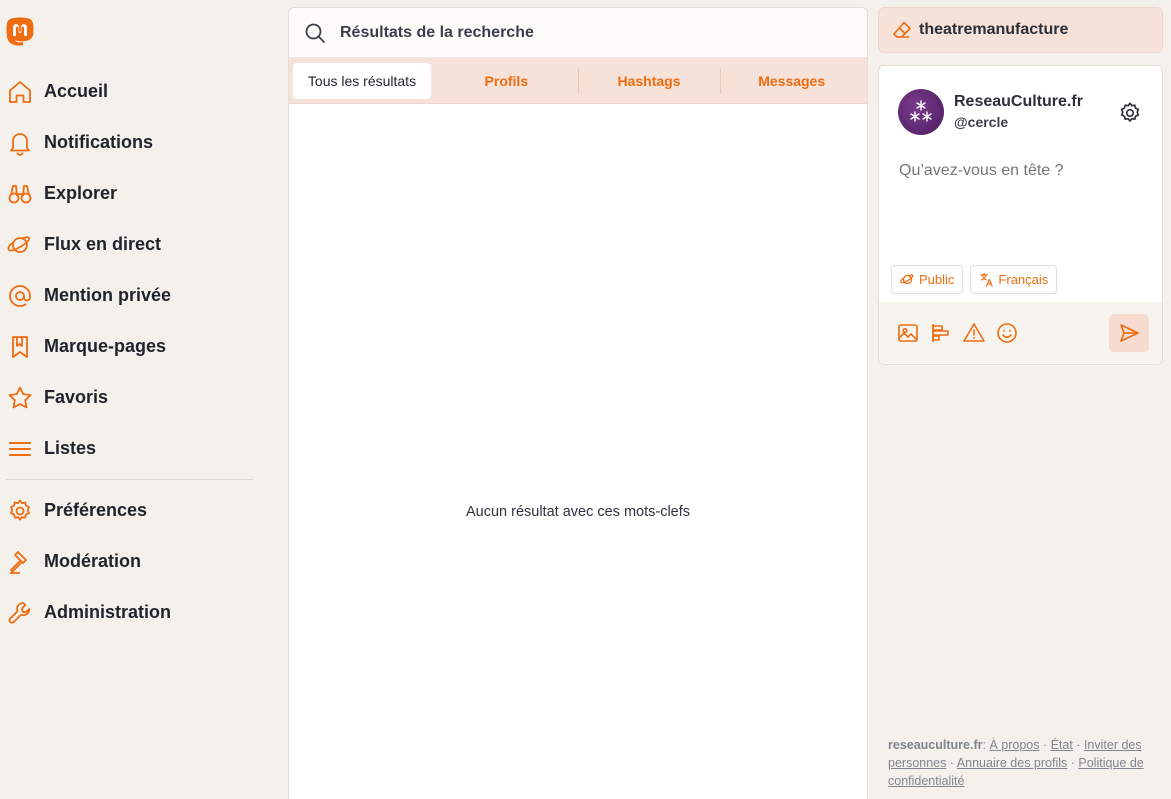 The height and width of the screenshot is (799, 1171). Describe the element at coordinates (20, 296) in the screenshot. I see `at-icon` at that location.